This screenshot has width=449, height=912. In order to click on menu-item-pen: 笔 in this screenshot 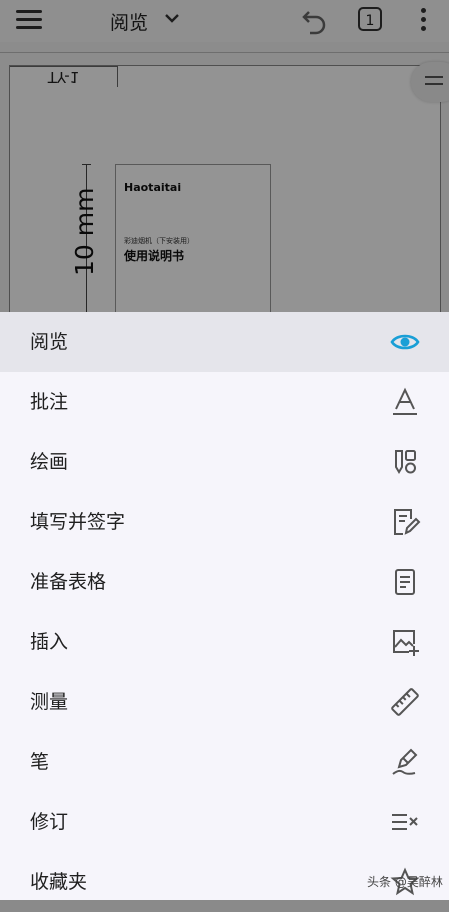, I will do `click(224, 762)`.